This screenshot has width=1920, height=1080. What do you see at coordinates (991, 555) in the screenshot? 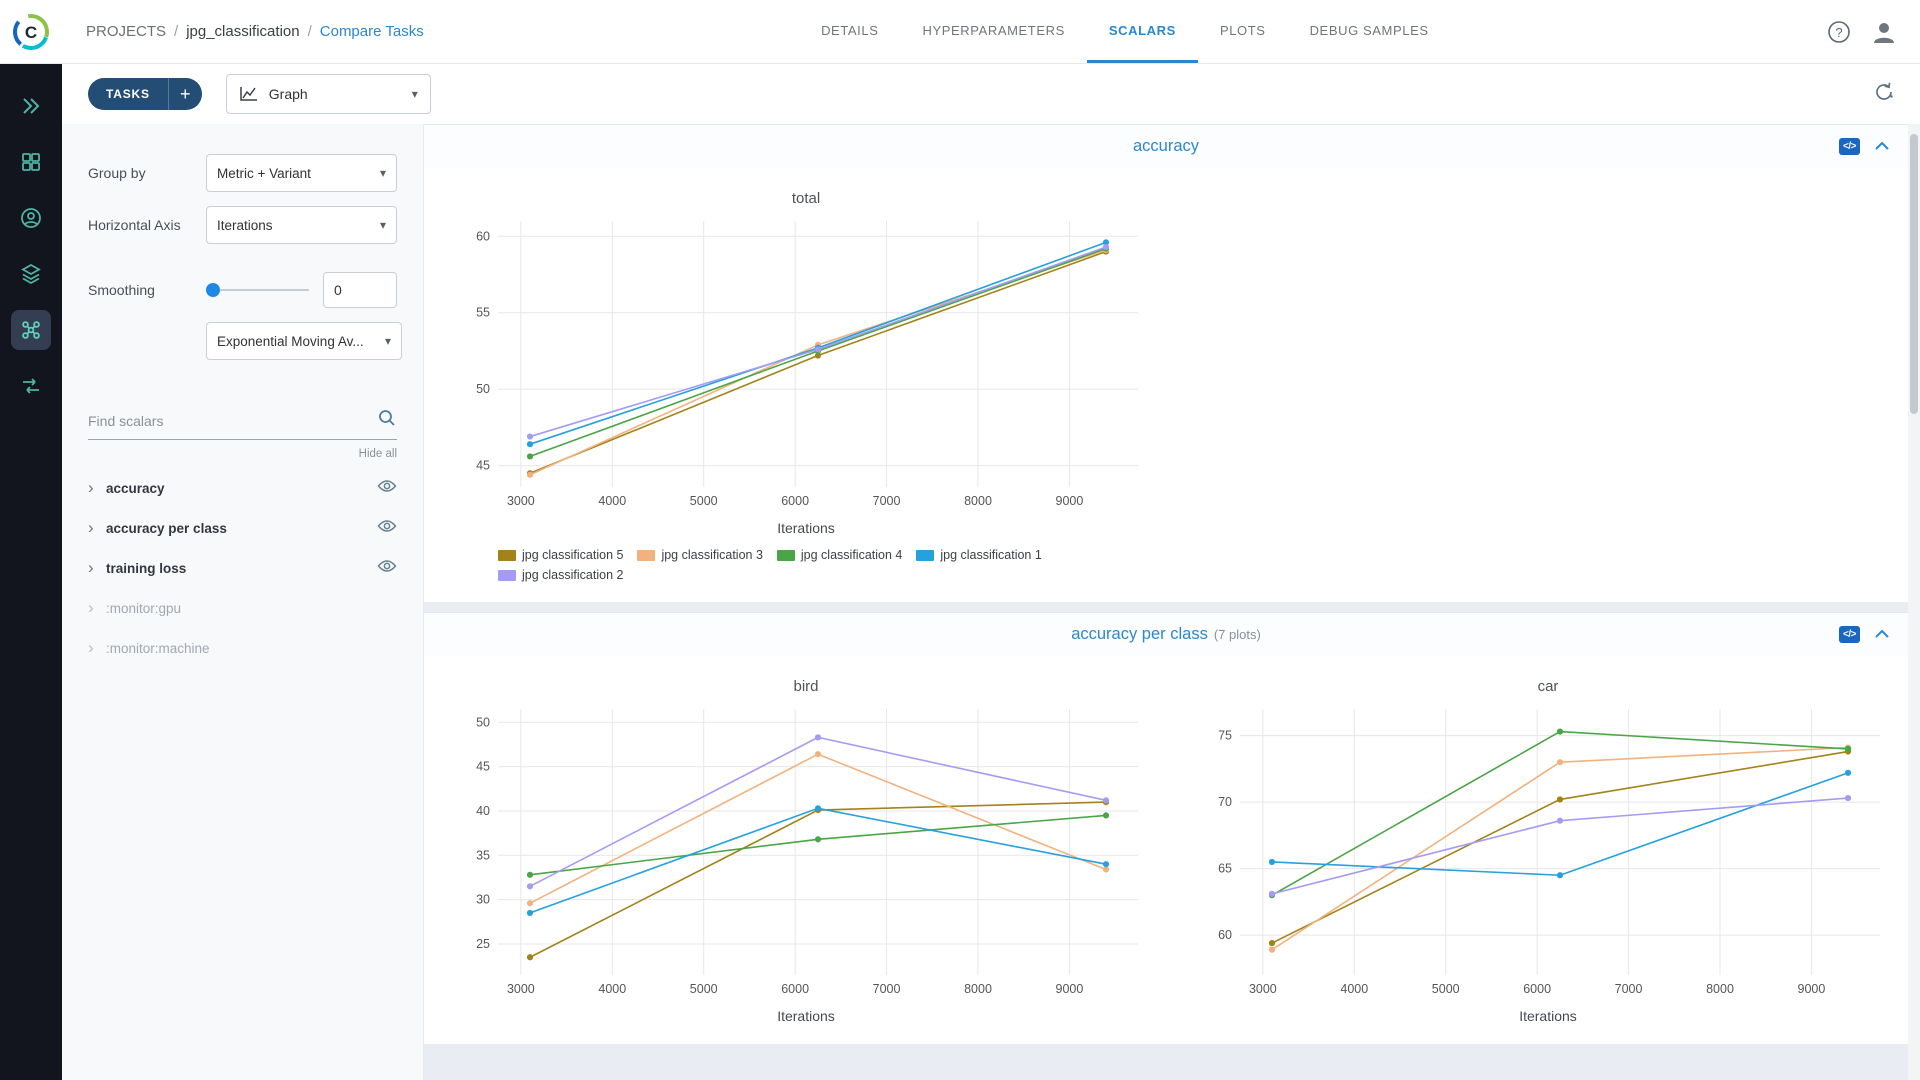
I see `legend-series-name: jpg classification 1` at bounding box center [991, 555].